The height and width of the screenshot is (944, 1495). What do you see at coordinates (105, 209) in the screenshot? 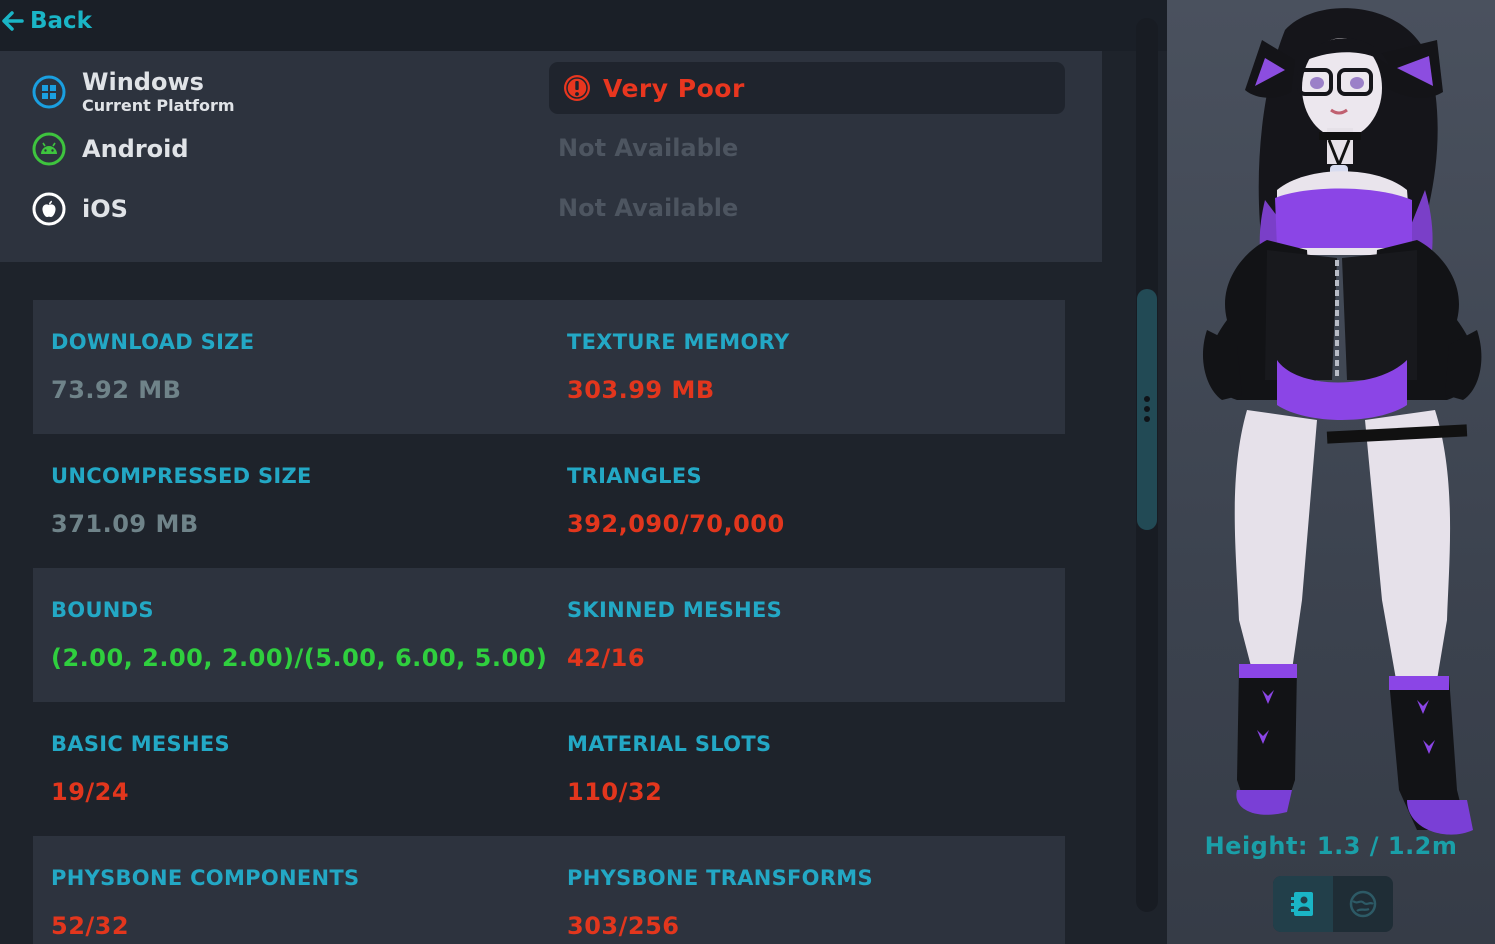
I see `platform-name: iOS` at bounding box center [105, 209].